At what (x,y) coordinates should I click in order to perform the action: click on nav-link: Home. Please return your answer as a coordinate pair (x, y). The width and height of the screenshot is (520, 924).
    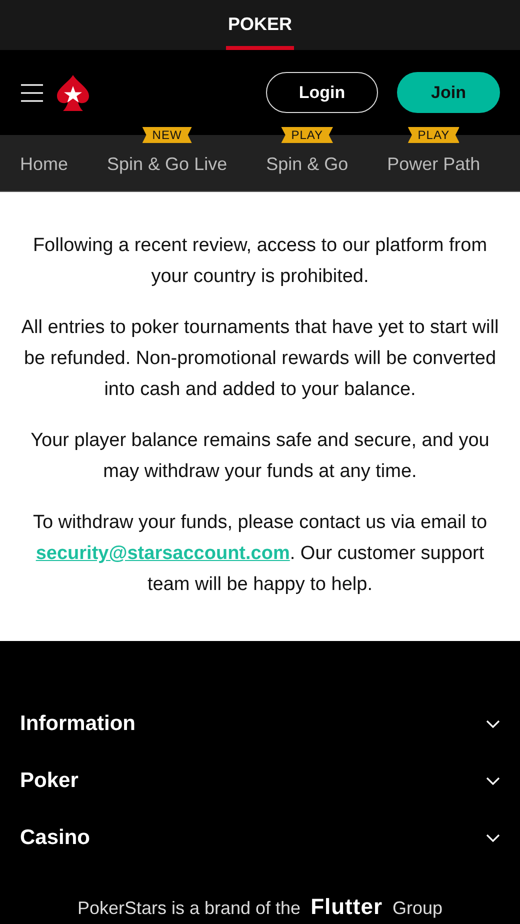
    Looking at the image, I should click on (44, 164).